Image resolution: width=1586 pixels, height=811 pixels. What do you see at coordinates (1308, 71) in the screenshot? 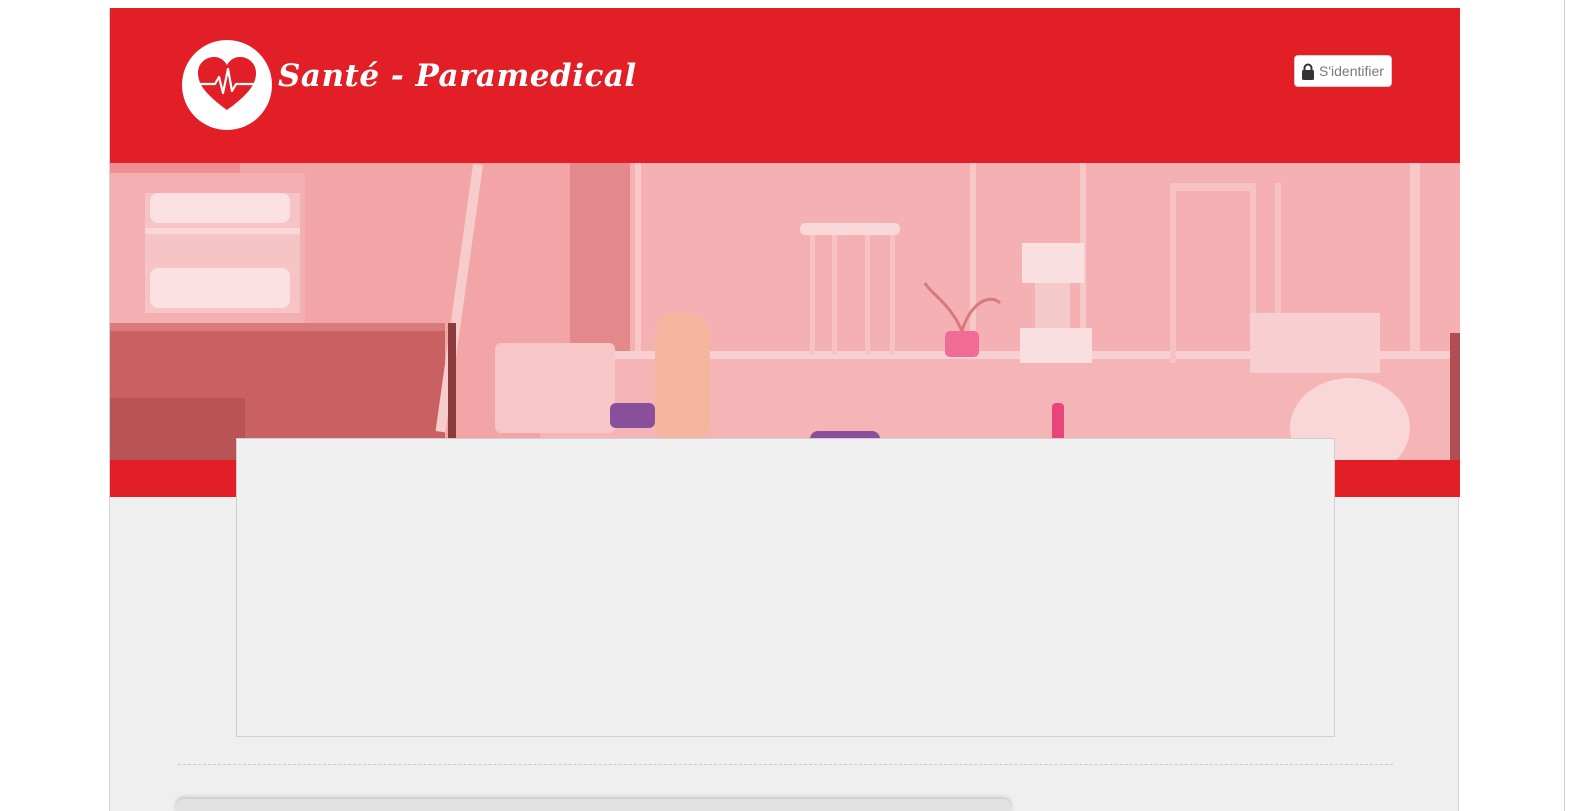
I see `lock-icon` at bounding box center [1308, 71].